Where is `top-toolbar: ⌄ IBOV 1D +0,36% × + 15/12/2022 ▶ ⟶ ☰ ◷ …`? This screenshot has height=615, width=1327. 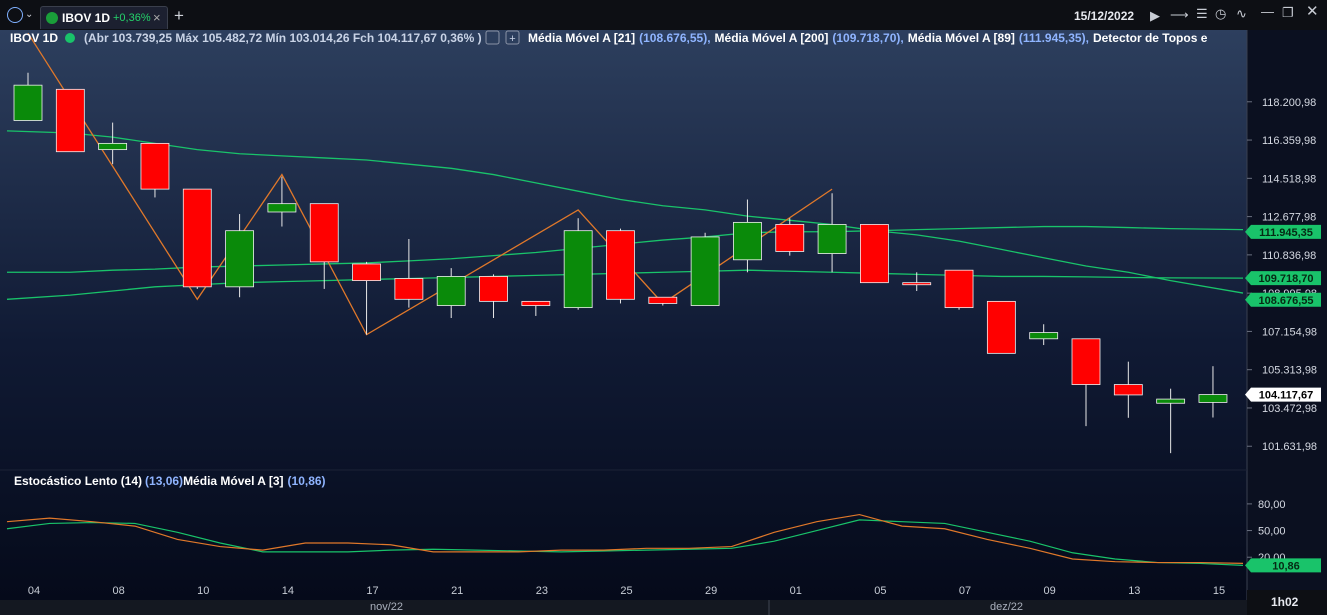 top-toolbar: ⌄ IBOV 1D +0,36% × + 15/12/2022 ▶ ⟶ ☰ ◷ … is located at coordinates (663, 15).